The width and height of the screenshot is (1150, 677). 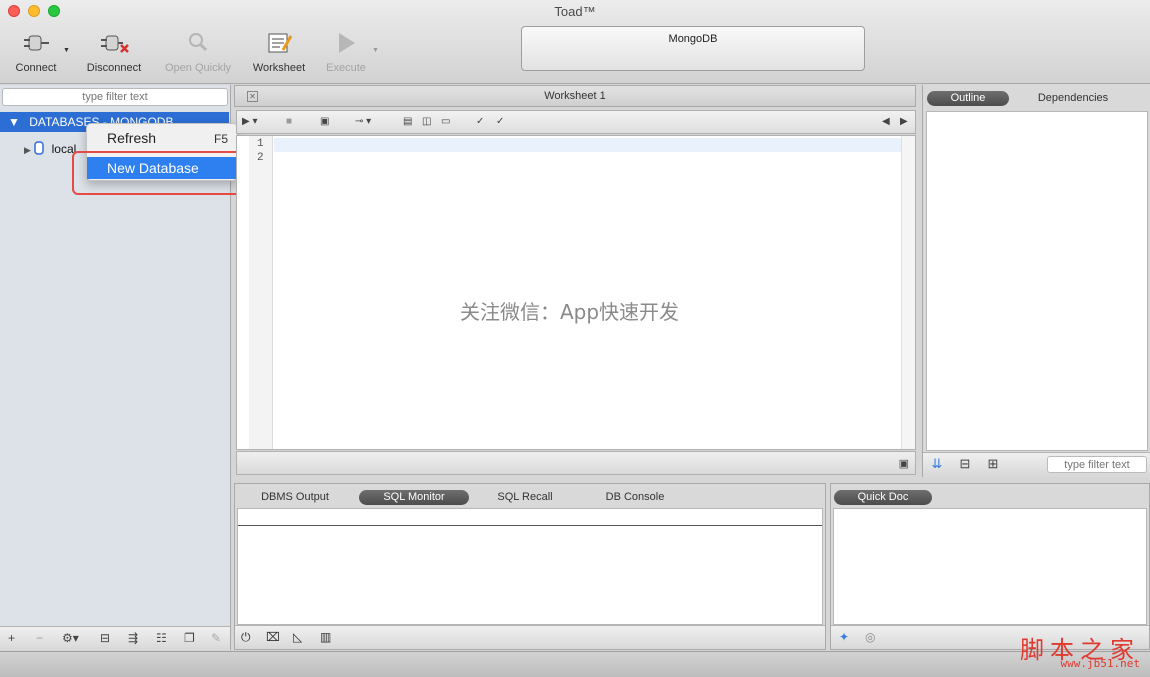 What do you see at coordinates (576, 463) in the screenshot?
I see `worksheet-status-bar: ▣` at bounding box center [576, 463].